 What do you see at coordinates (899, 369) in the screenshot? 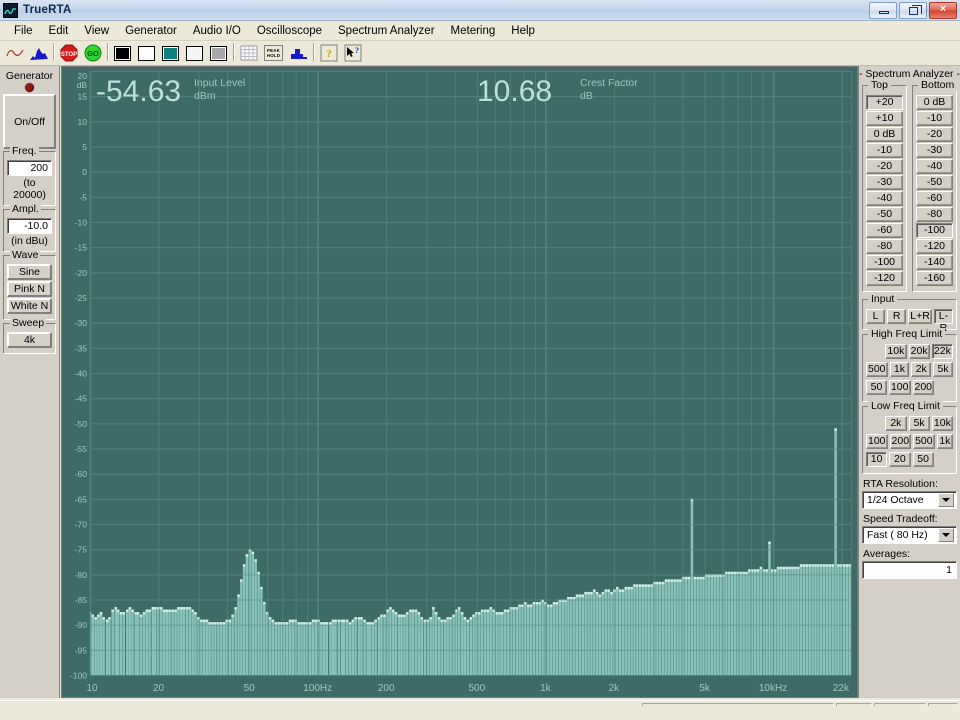
I see `hf-option-1k: 1k` at bounding box center [899, 369].